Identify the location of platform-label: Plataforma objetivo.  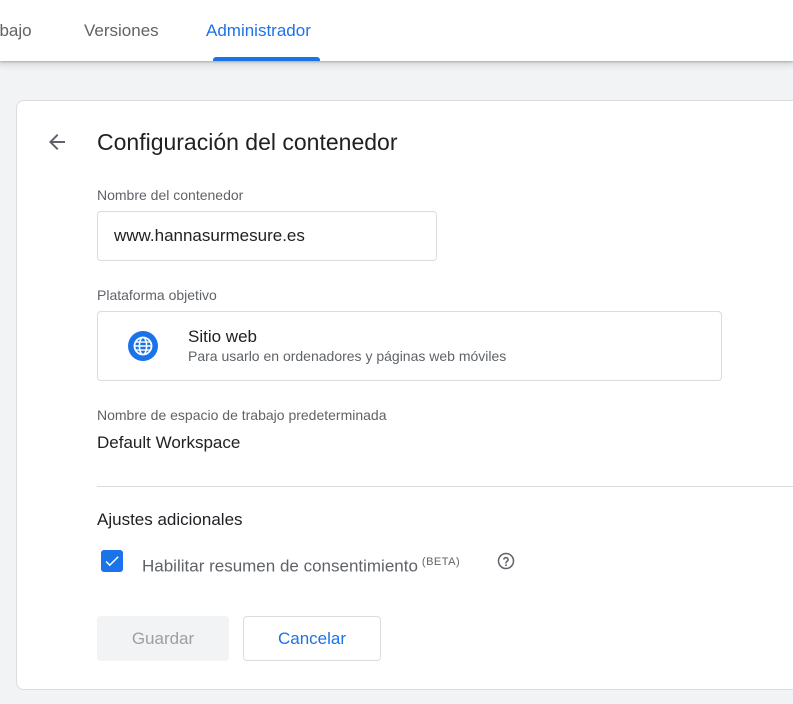
(157, 295).